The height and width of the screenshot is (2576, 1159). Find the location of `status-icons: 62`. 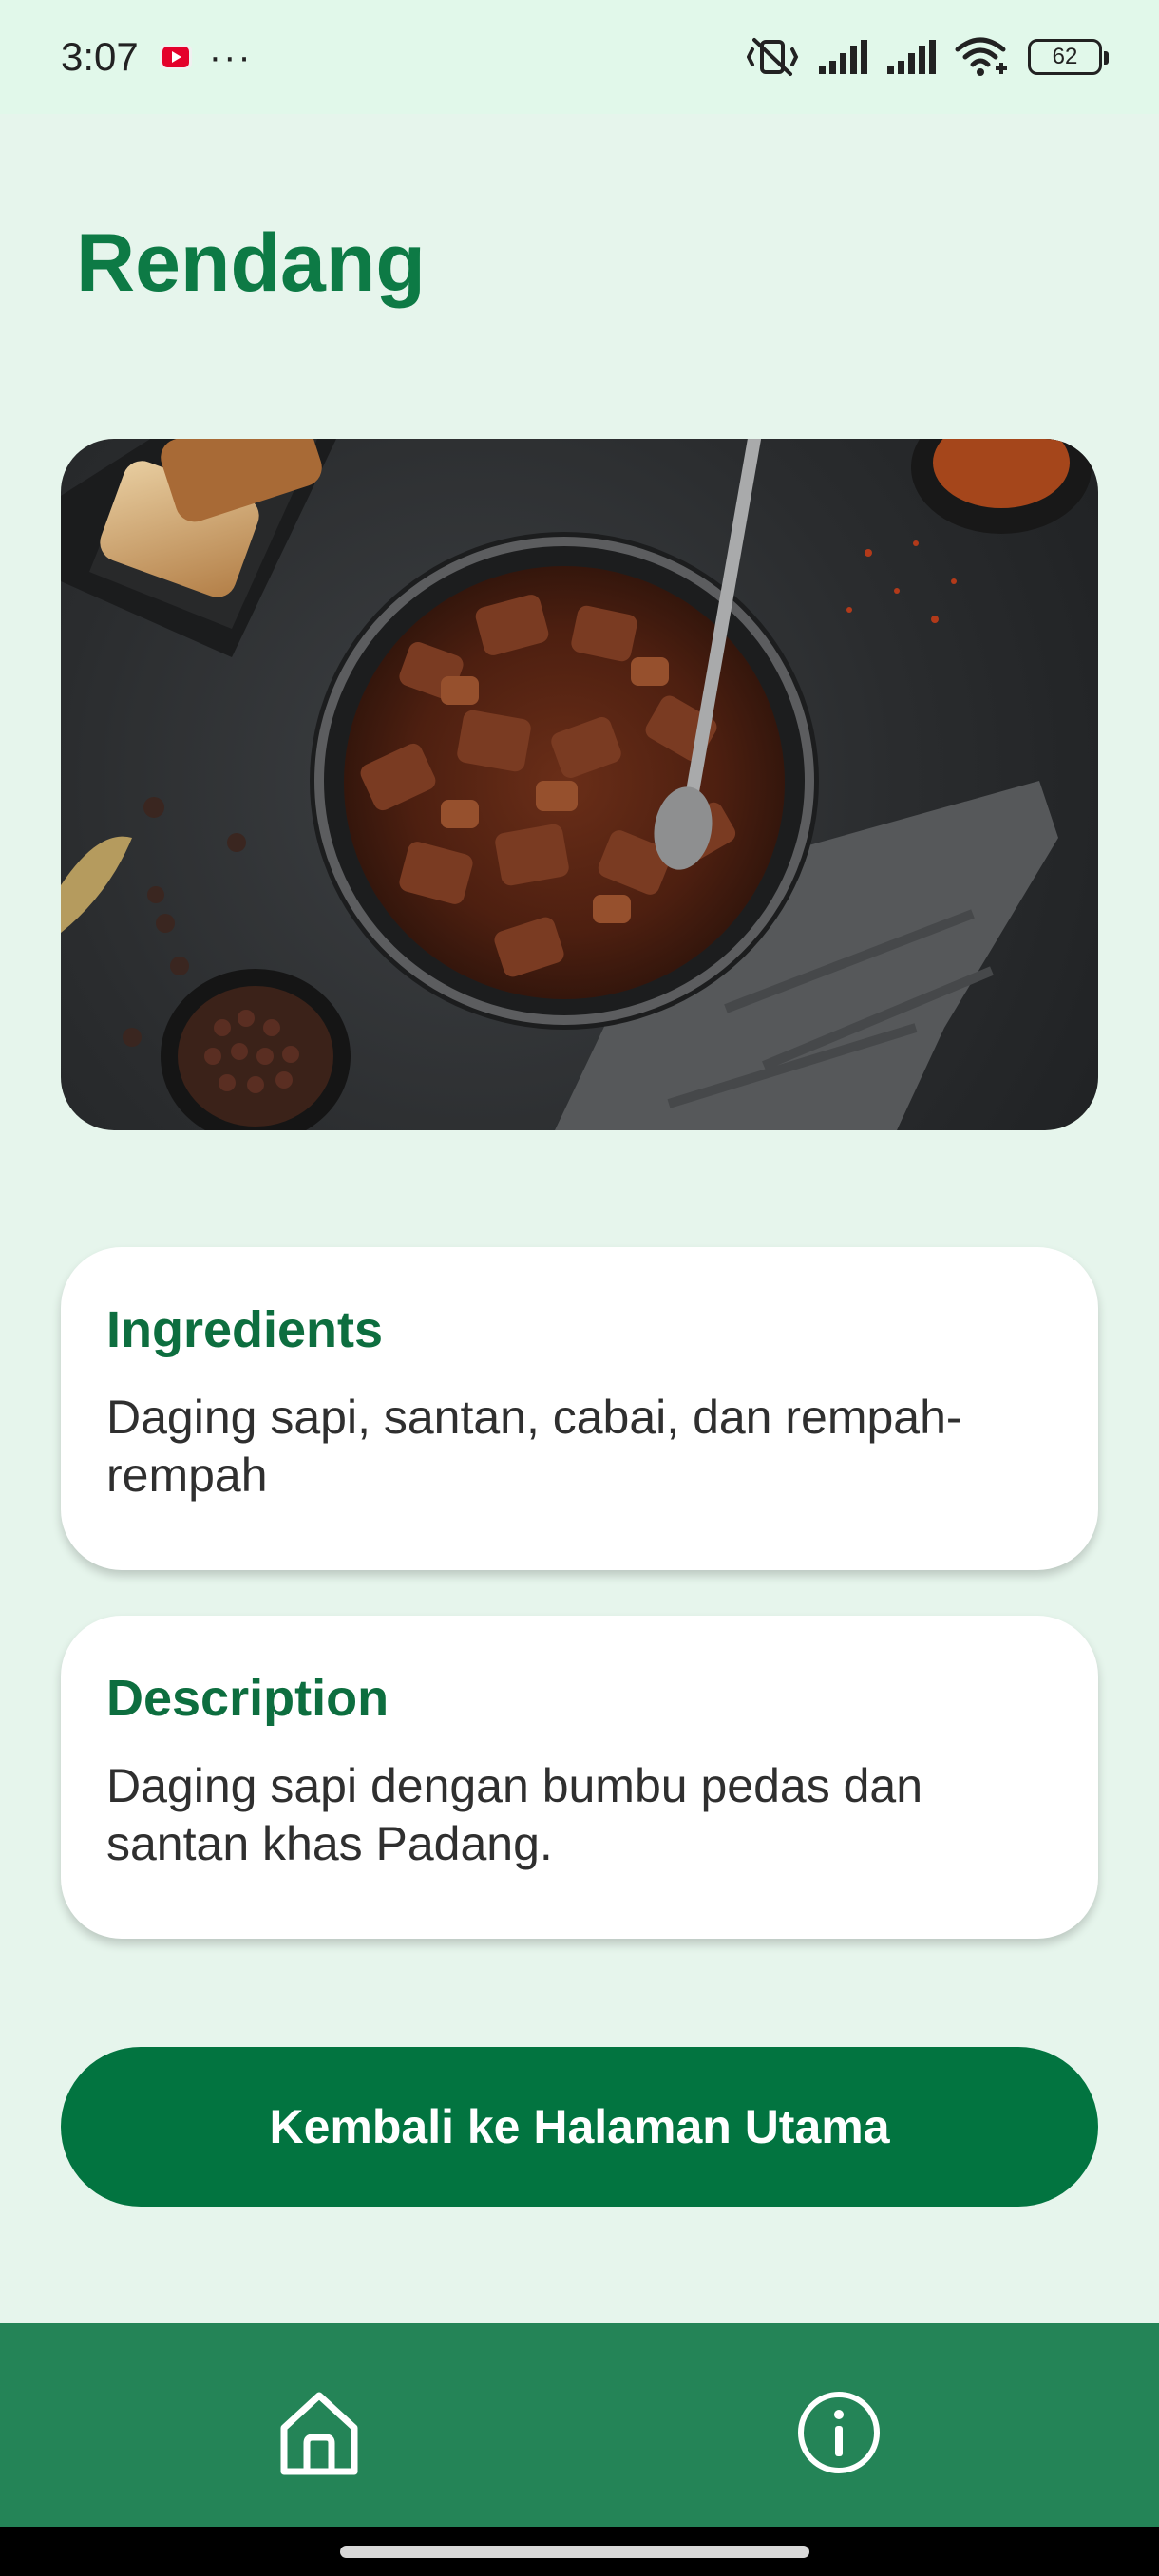

status-icons: 62 is located at coordinates (928, 57).